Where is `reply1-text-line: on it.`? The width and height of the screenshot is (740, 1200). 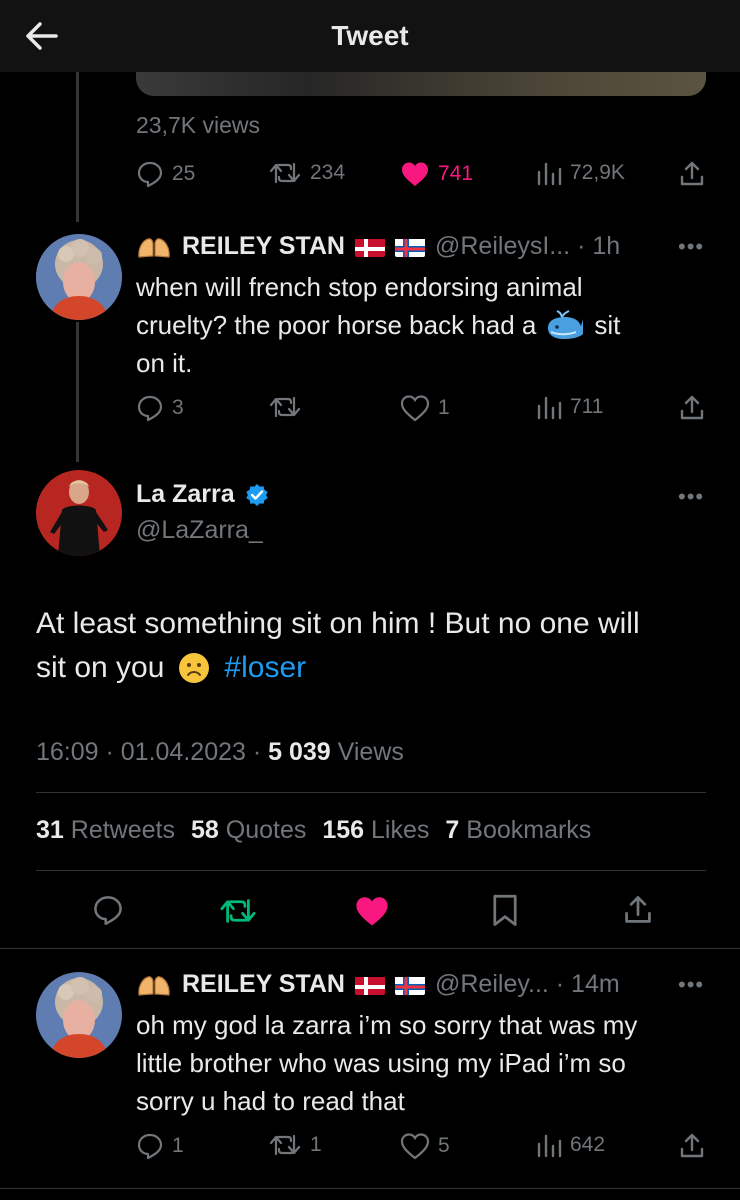 reply1-text-line: on it. is located at coordinates (164, 363).